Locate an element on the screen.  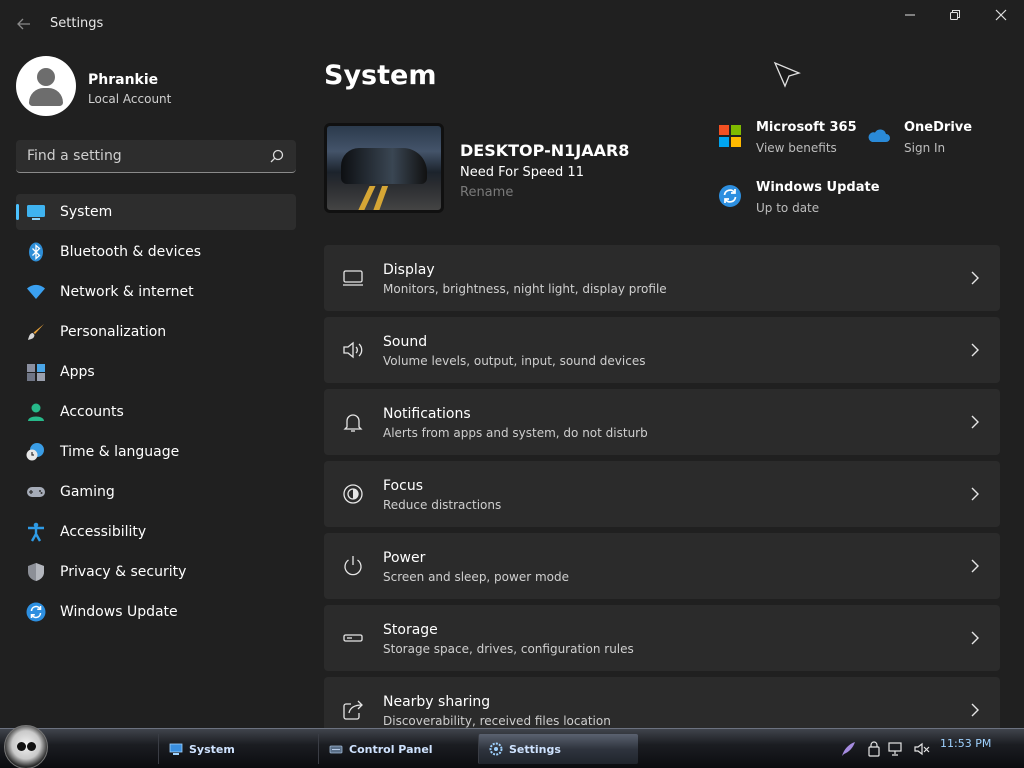
search-input: Find a setting is located at coordinates (156, 156).